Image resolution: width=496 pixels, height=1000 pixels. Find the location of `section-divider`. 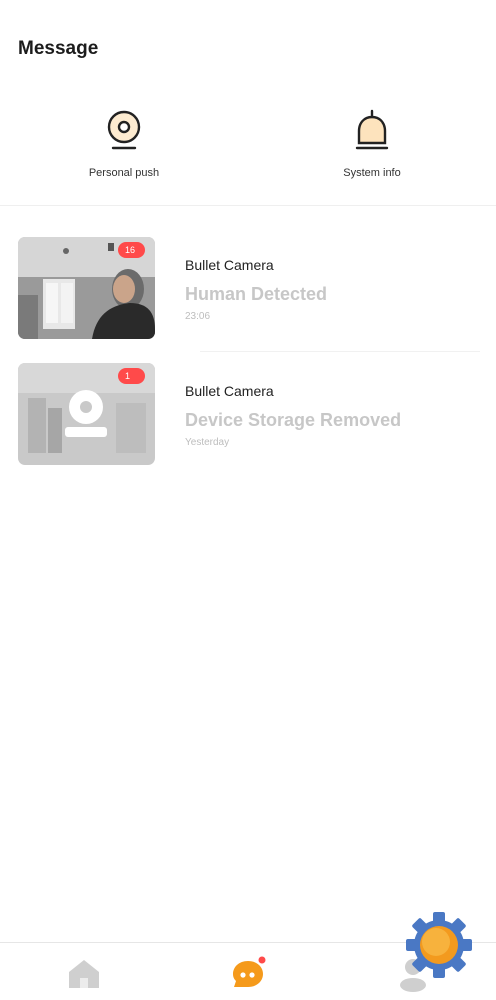

section-divider is located at coordinates (248, 205).